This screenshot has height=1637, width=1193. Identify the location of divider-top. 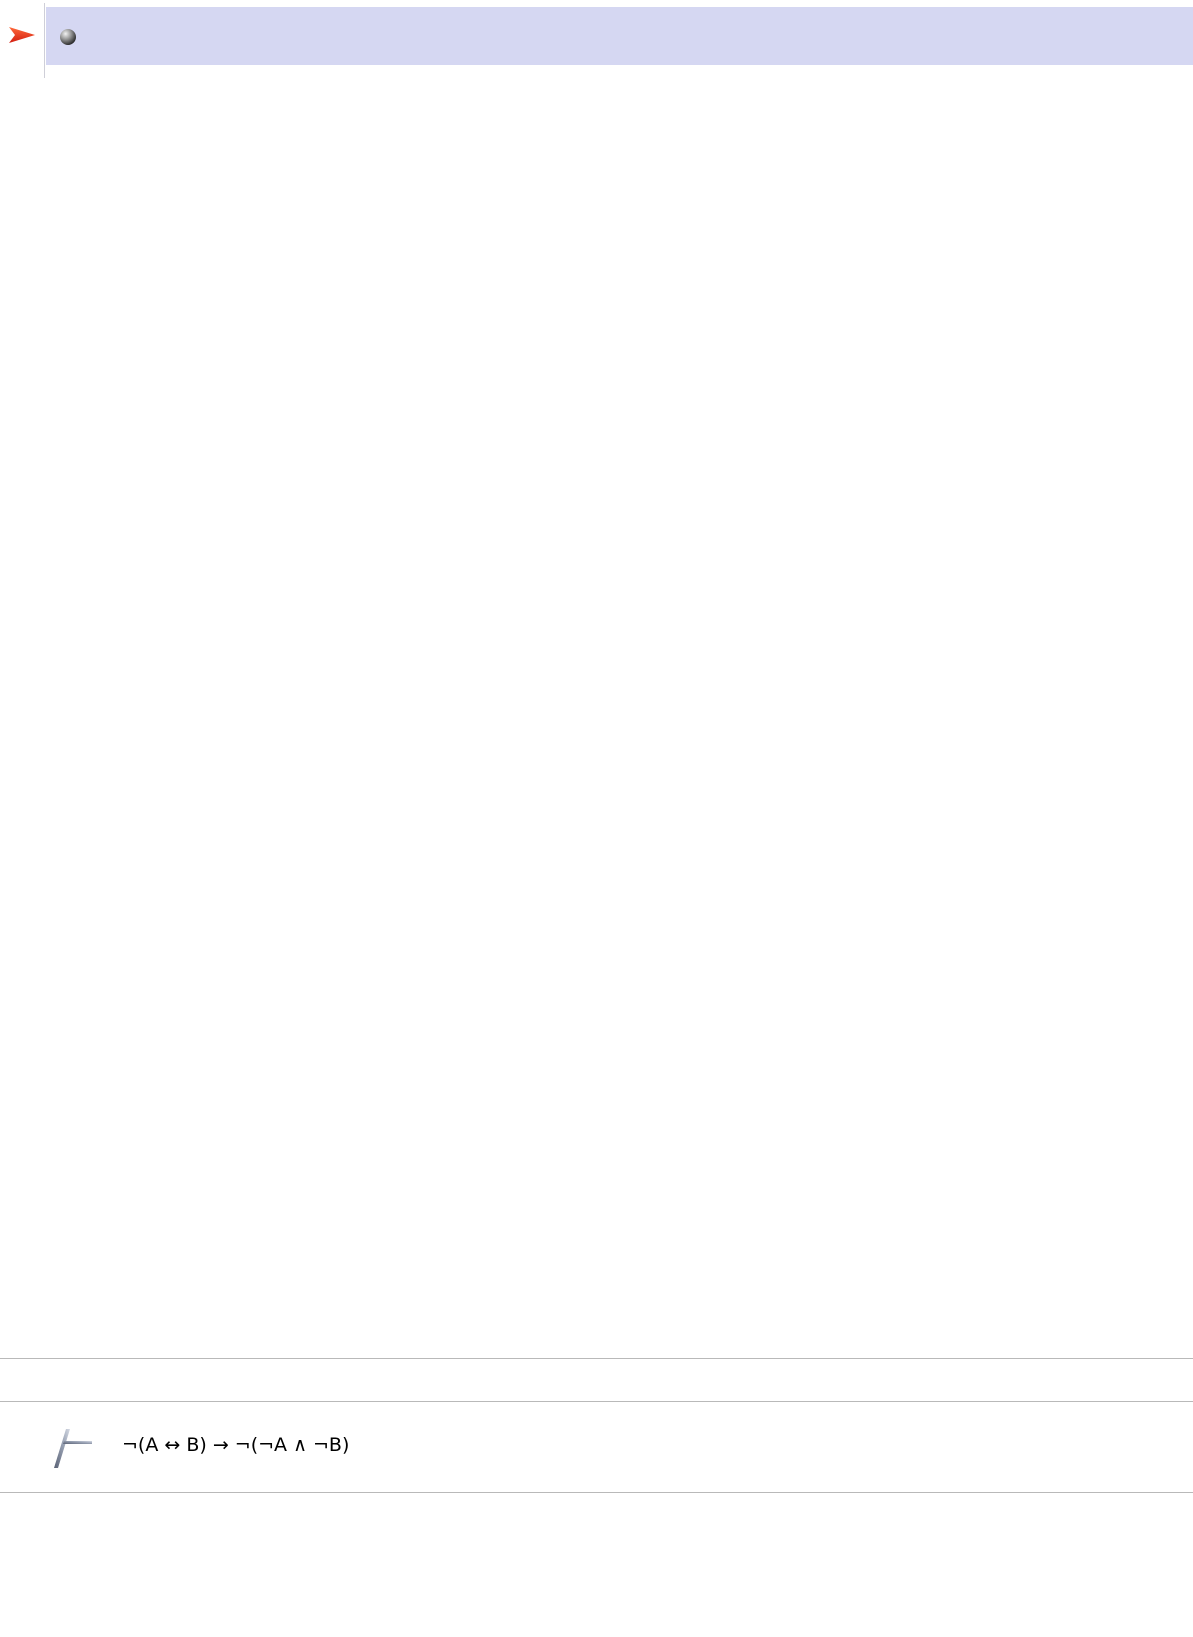
(596, 1358).